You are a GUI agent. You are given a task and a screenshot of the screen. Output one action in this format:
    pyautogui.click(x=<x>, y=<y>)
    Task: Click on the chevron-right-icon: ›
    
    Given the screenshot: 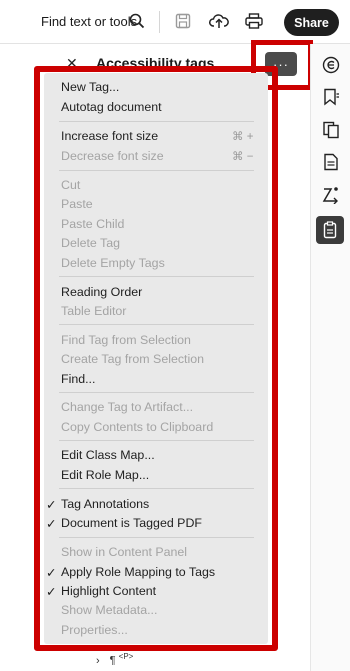 What is the action you would take?
    pyautogui.click(x=98, y=661)
    